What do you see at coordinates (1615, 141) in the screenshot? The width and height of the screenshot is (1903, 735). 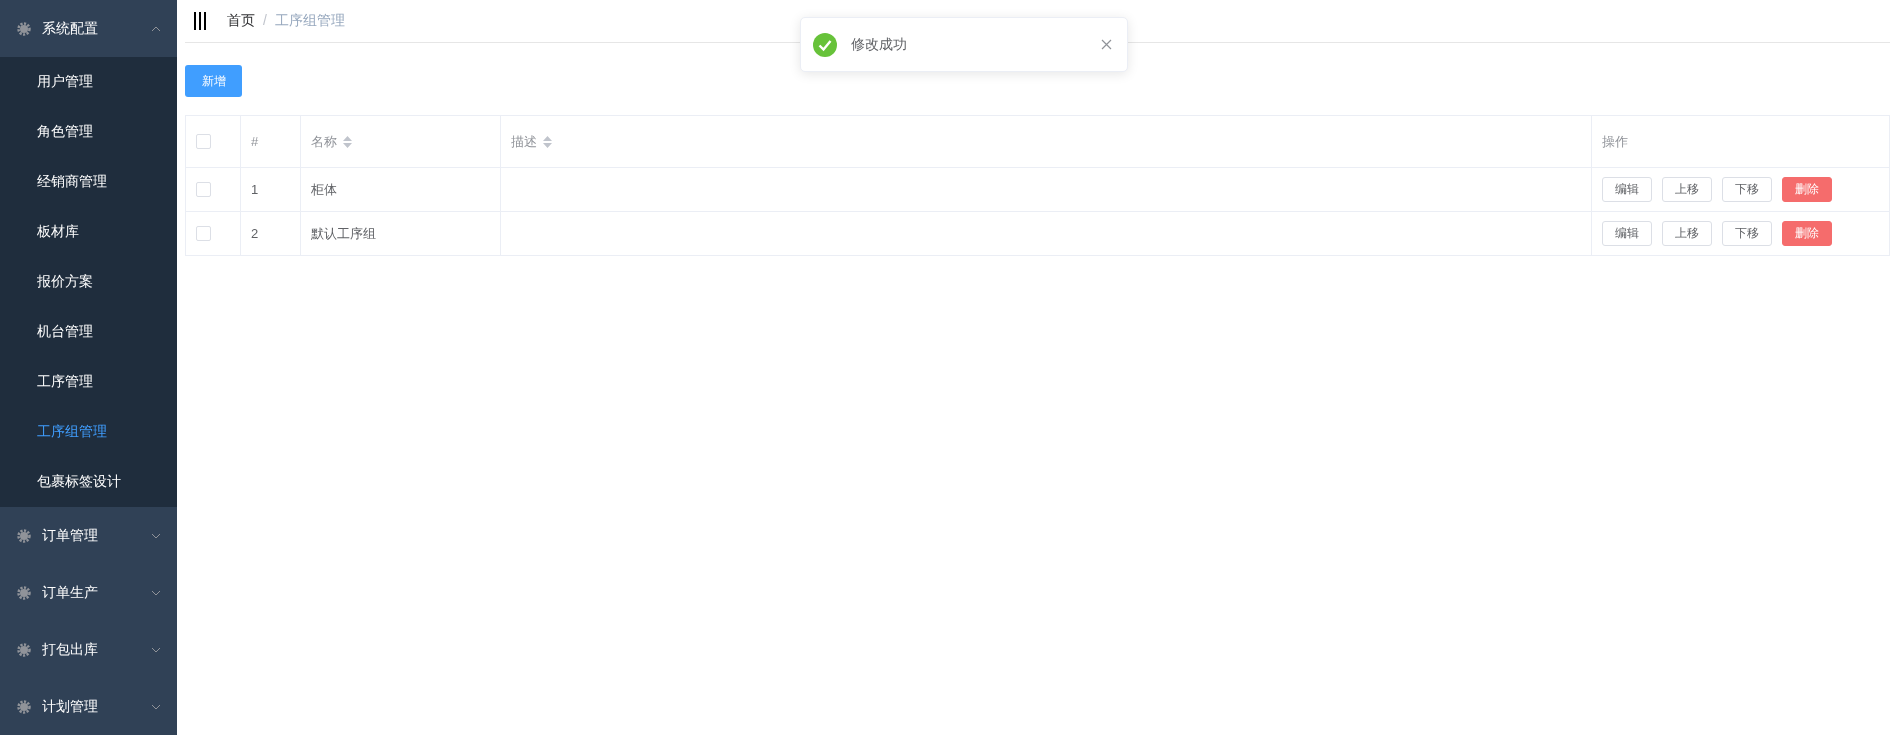 I see `column-header: 操作` at bounding box center [1615, 141].